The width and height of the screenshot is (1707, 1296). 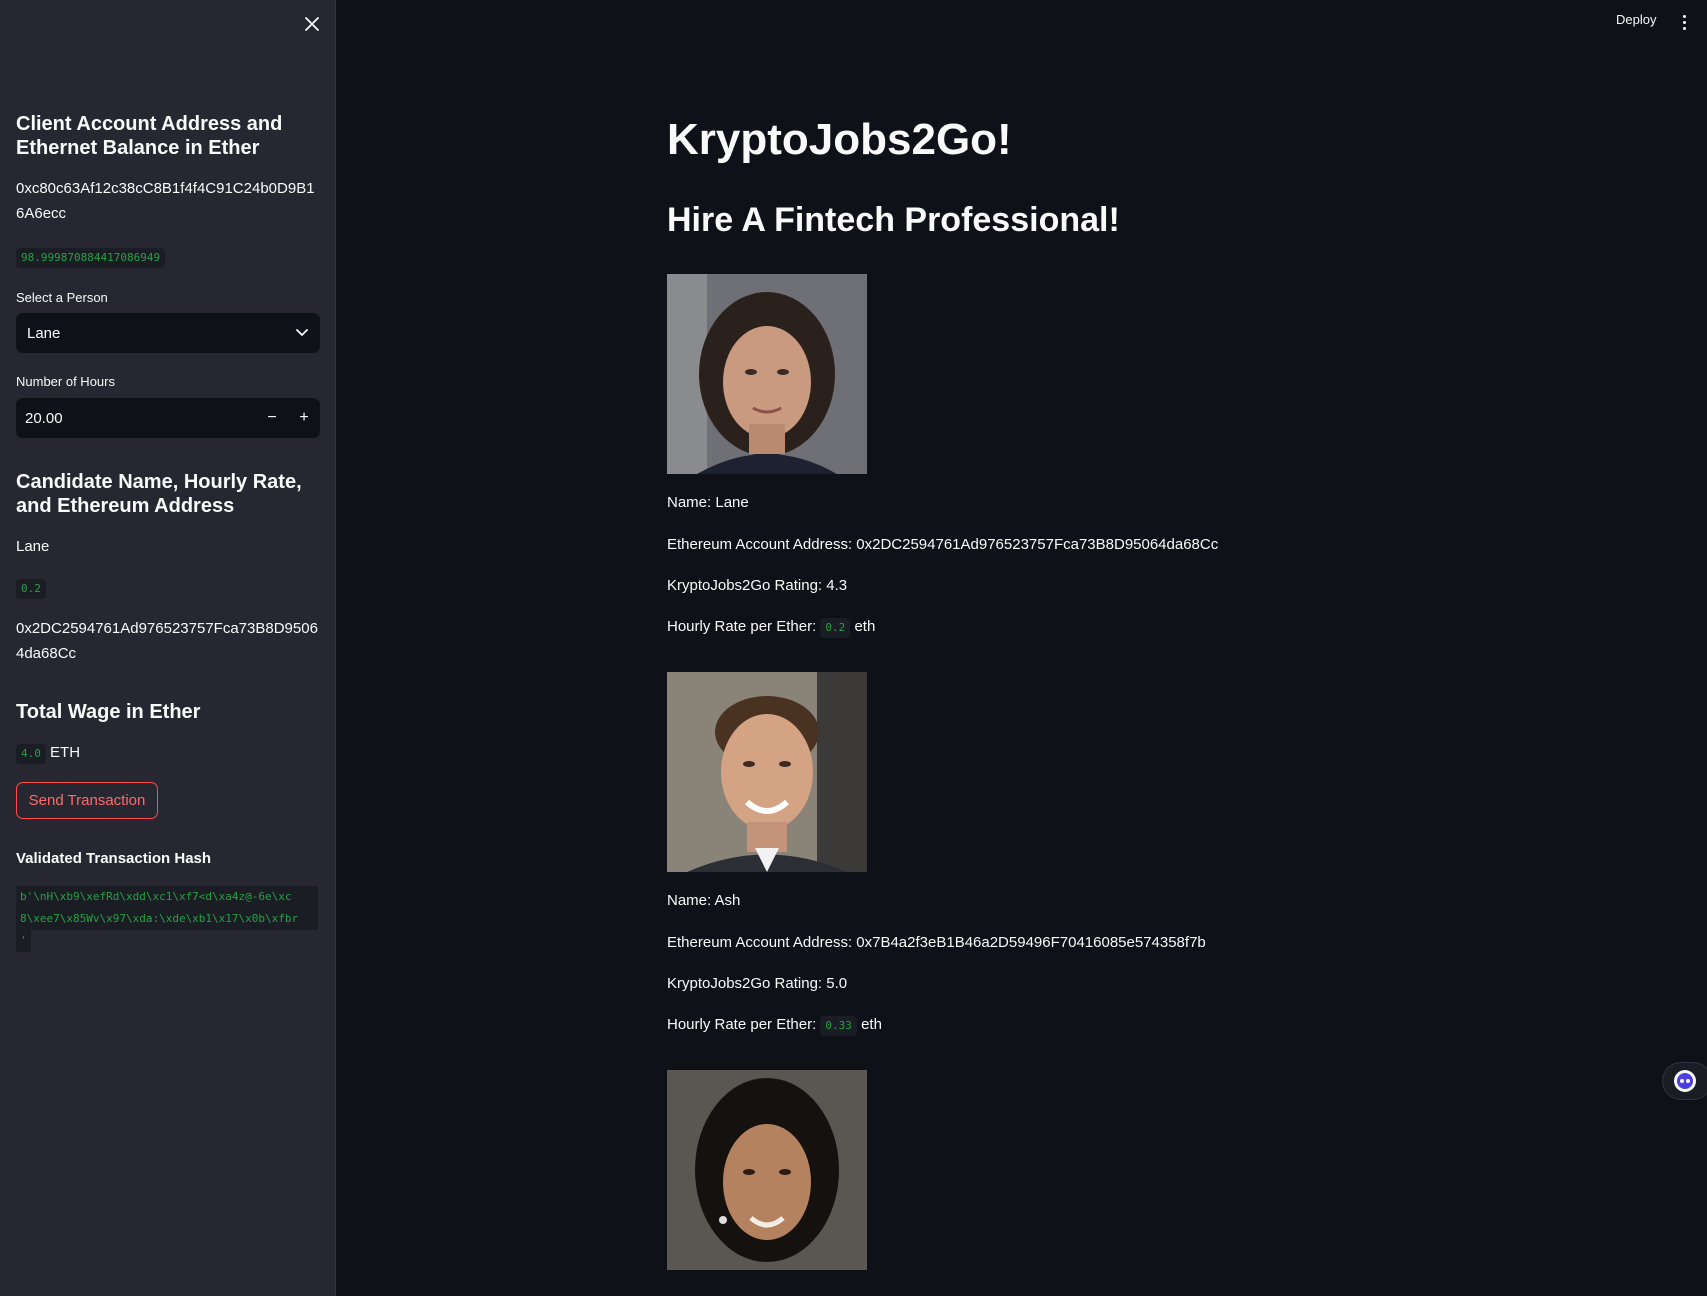 What do you see at coordinates (835, 628) in the screenshot?
I see `rate-value: 0.2` at bounding box center [835, 628].